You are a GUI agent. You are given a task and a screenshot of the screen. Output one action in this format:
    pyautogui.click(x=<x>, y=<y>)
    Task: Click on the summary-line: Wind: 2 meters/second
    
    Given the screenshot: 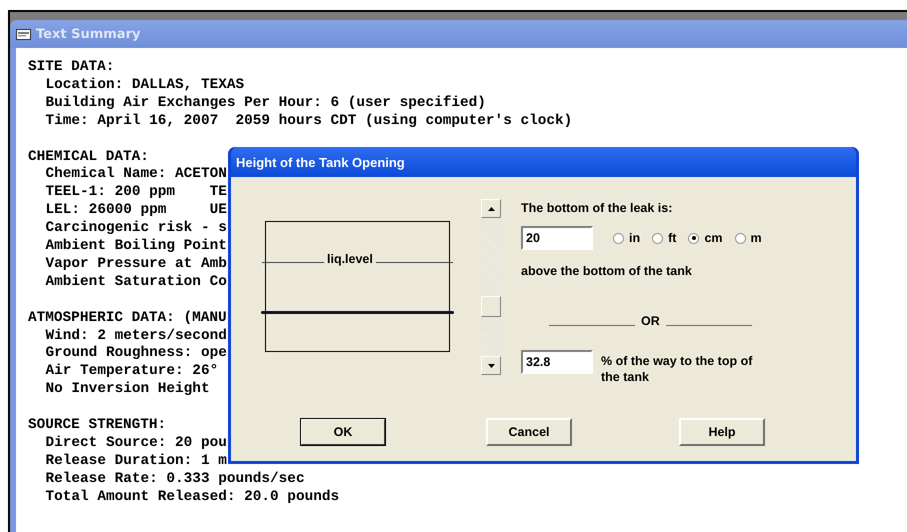 What is the action you would take?
    pyautogui.click(x=136, y=337)
    